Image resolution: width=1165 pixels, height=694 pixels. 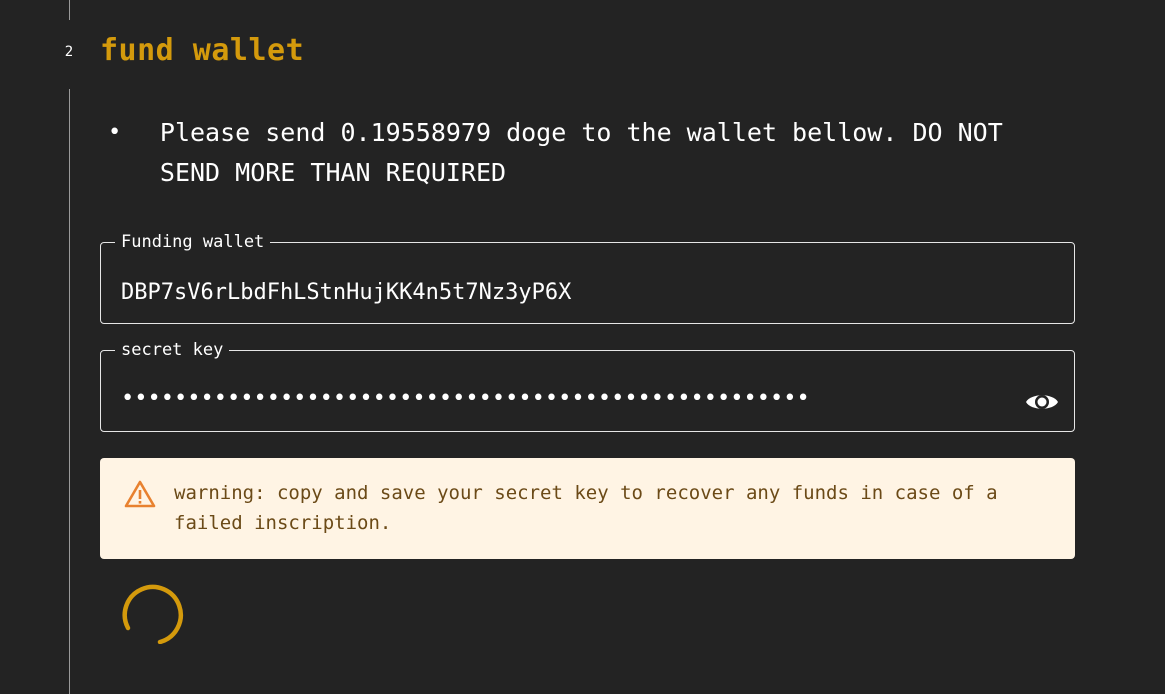 What do you see at coordinates (346, 292) in the screenshot?
I see `funding-wallet-address: DBP7sV6rLbdFhLStnHujKK4n5t7Nz3yP6X` at bounding box center [346, 292].